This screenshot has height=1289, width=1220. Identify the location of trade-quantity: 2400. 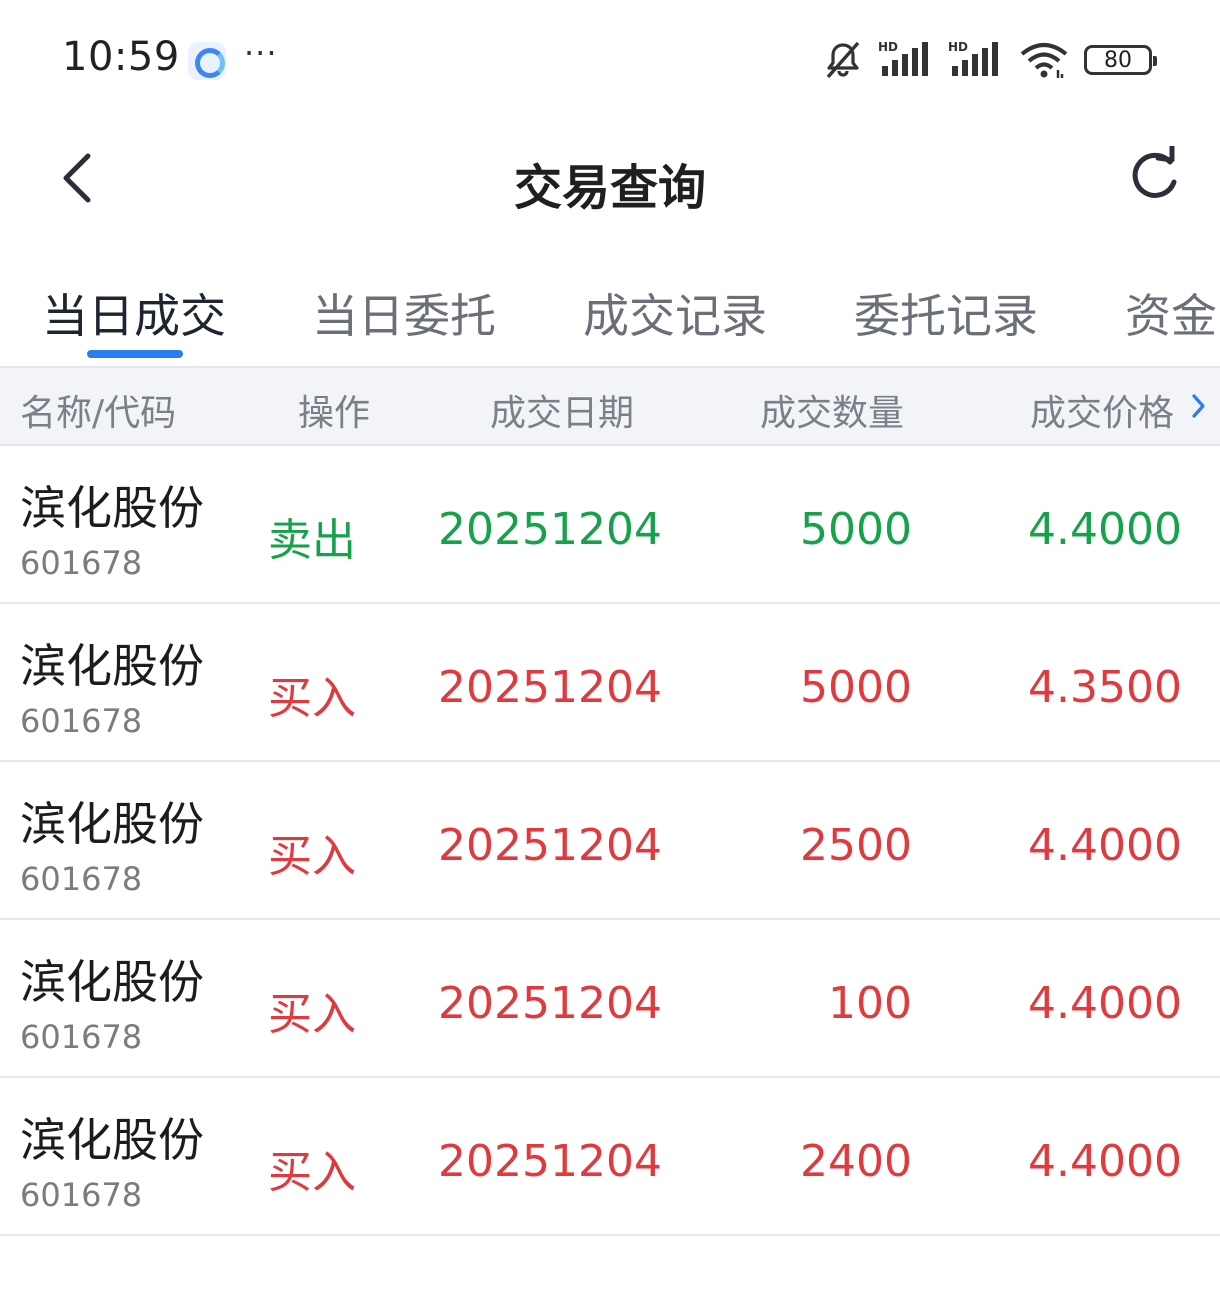
(856, 1161).